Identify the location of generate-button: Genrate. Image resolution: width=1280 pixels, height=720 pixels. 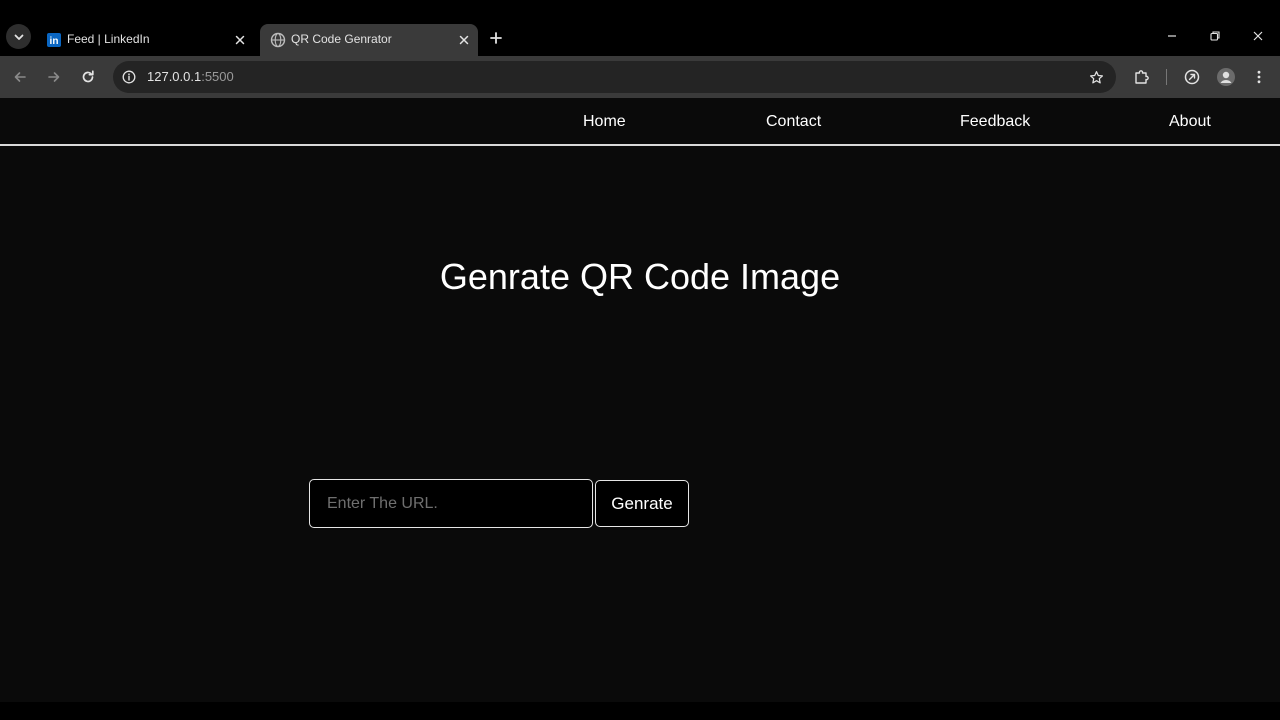
(642, 503).